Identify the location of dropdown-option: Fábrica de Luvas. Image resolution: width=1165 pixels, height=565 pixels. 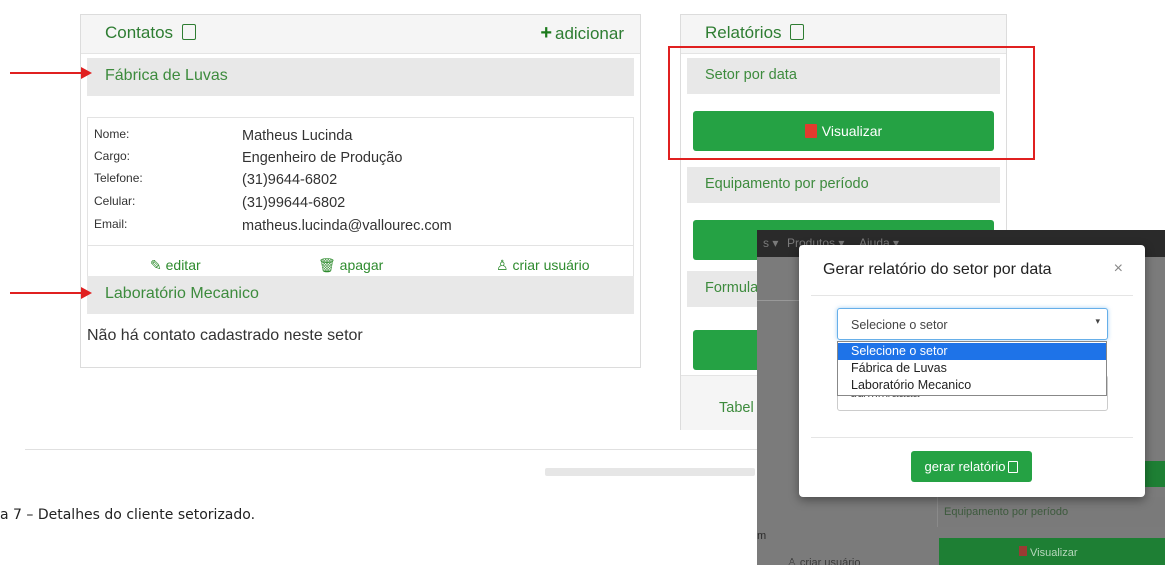
(972, 368).